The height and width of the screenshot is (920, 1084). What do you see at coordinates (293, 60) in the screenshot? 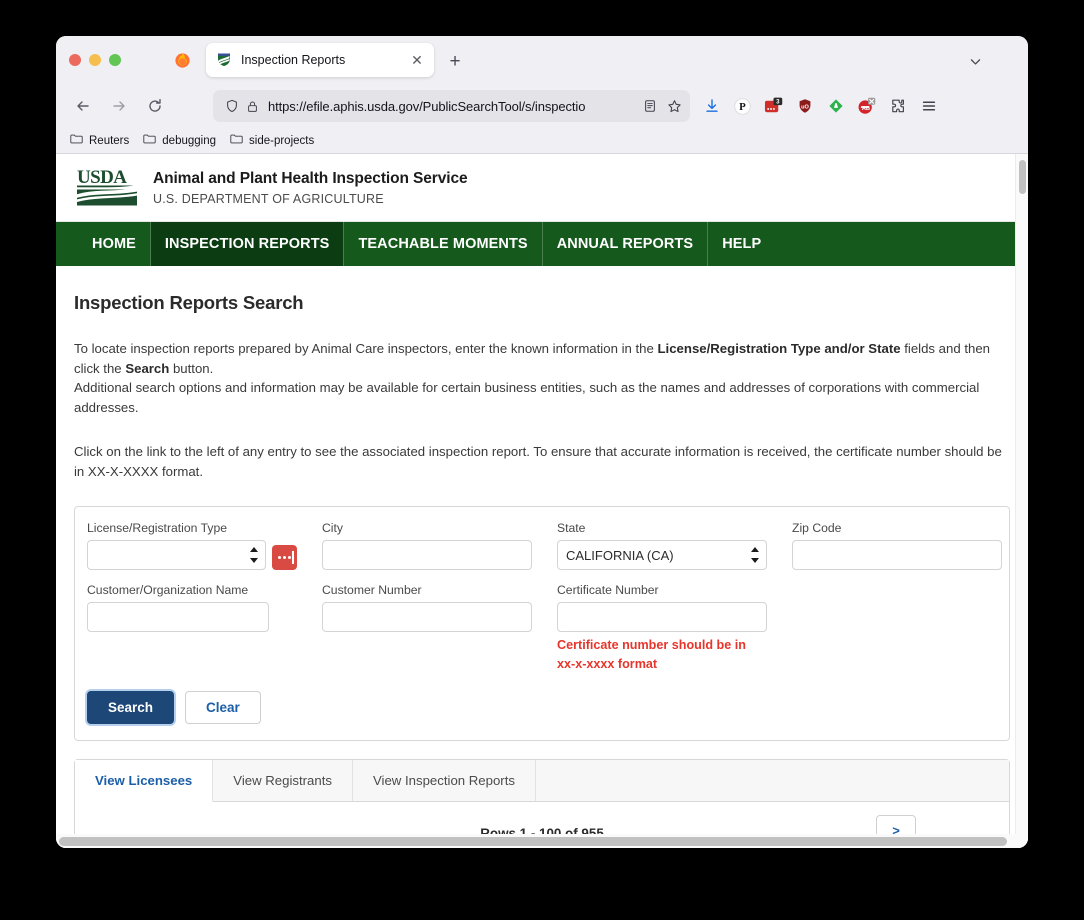
I see `tab-title: Inspection Reports` at bounding box center [293, 60].